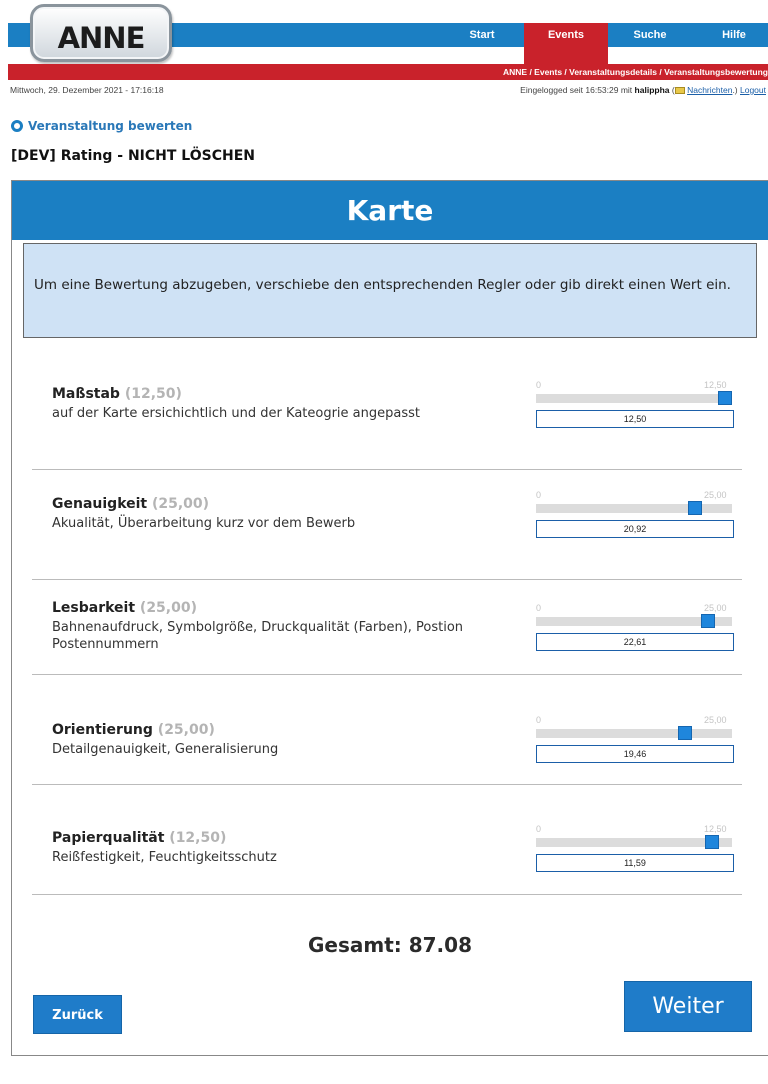 This screenshot has width=768, height=1084. What do you see at coordinates (576, 90) in the screenshot?
I see `login-prefix: Eingelogged seit 16:53:29 mit` at bounding box center [576, 90].